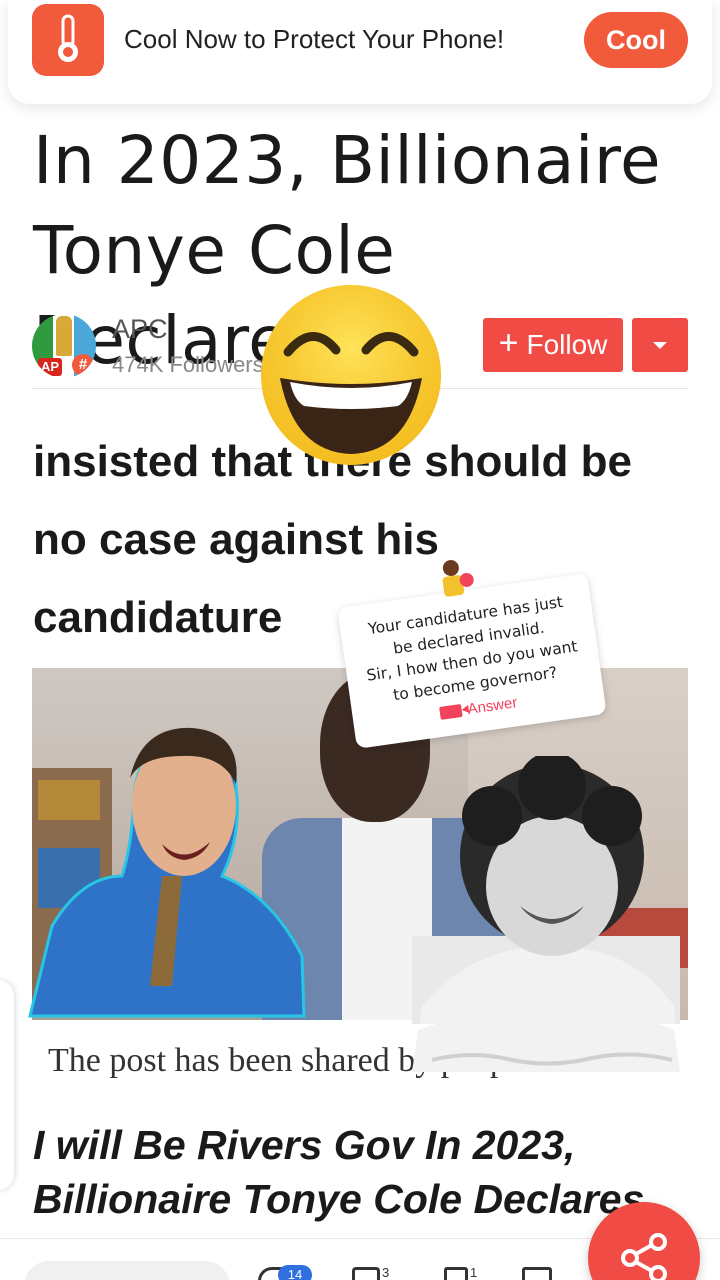 The image size is (720, 1280). What do you see at coordinates (546, 1041) in the screenshot?
I see `girl-dress-overlay` at bounding box center [546, 1041].